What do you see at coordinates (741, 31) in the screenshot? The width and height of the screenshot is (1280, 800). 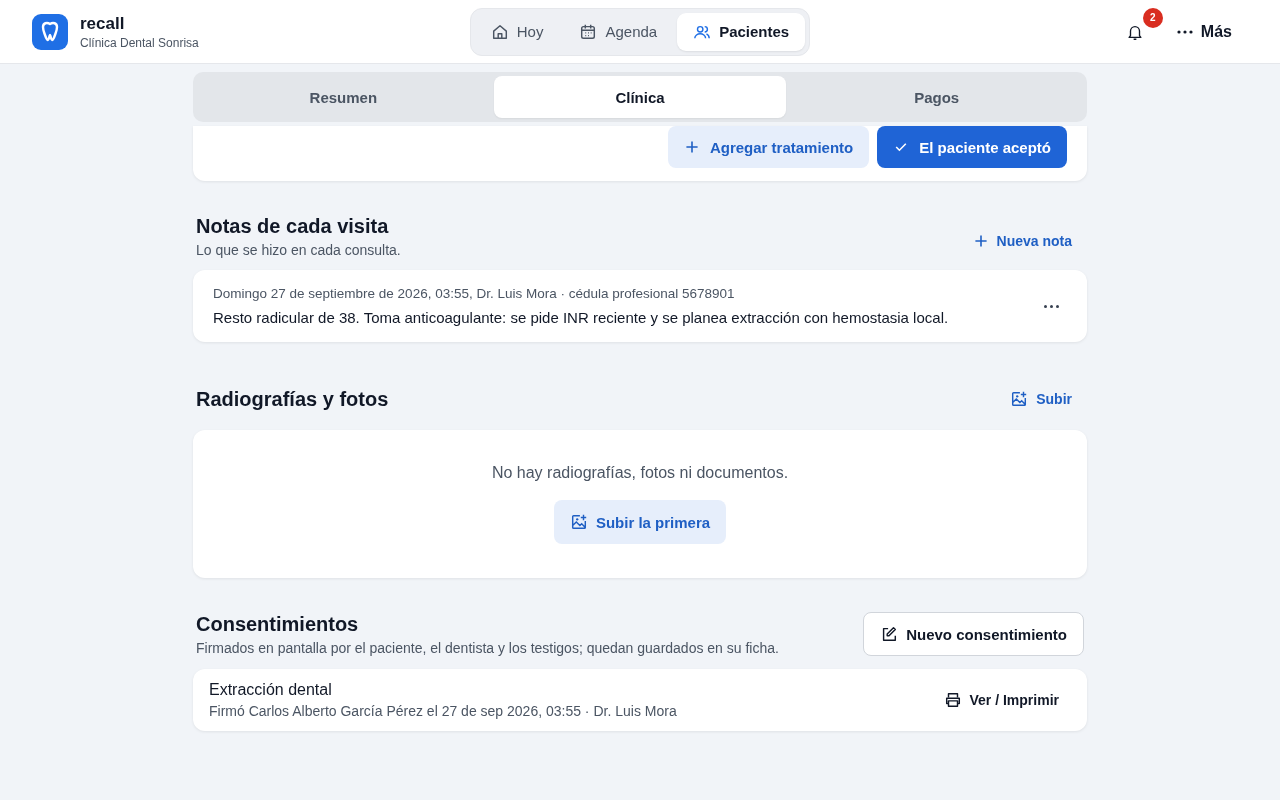 I see `nav-tab: Pacientes` at bounding box center [741, 31].